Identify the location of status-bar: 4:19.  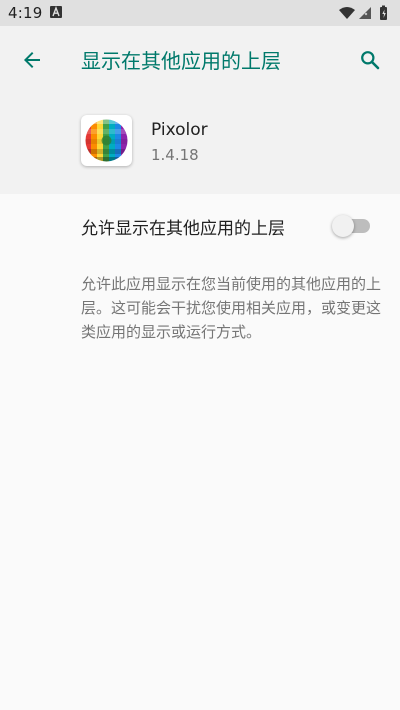
(200, 13).